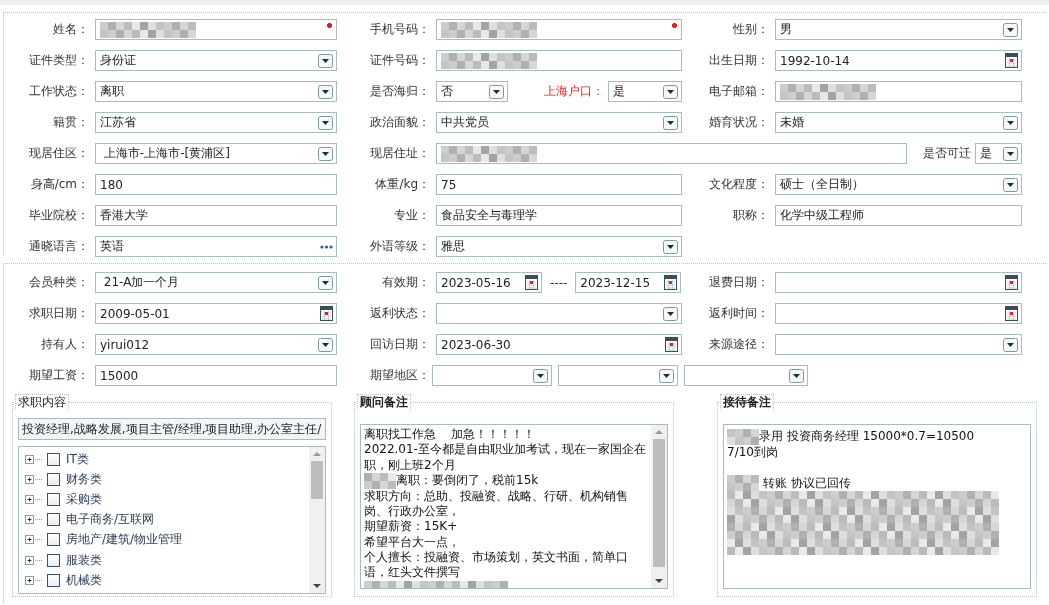  I want to click on field-label: 工作状态：, so click(59, 91).